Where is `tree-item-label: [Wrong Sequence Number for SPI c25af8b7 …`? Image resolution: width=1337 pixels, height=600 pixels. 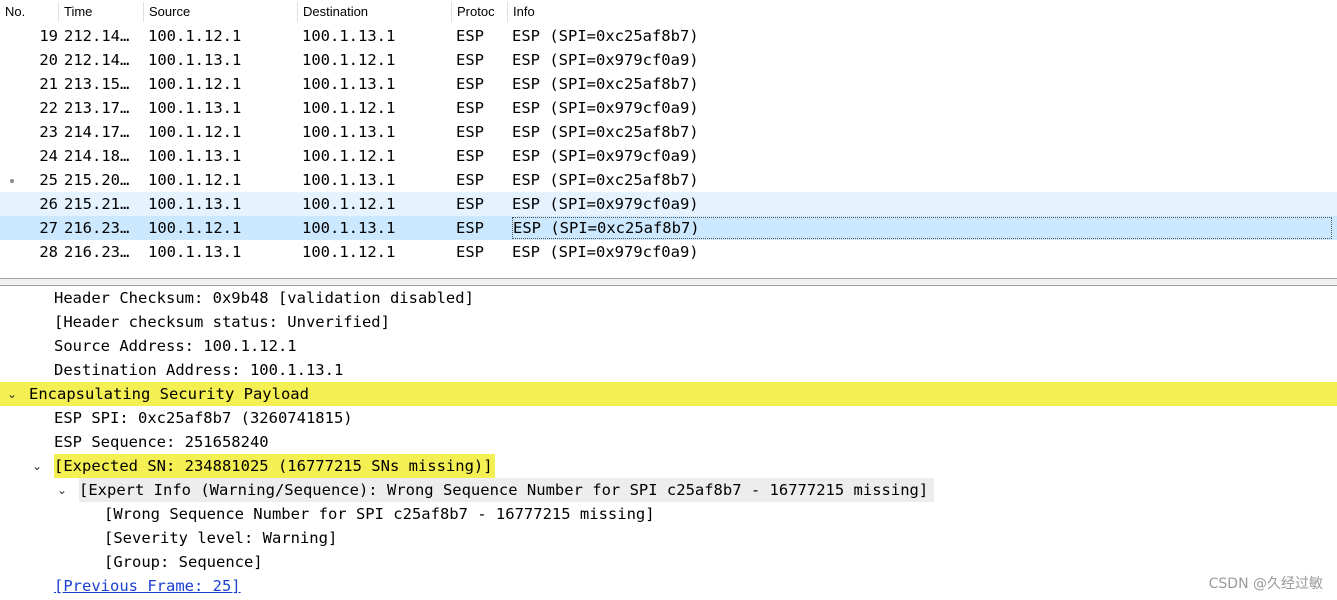
tree-item-label: [Wrong Sequence Number for SPI c25af8b7 … is located at coordinates (379, 514).